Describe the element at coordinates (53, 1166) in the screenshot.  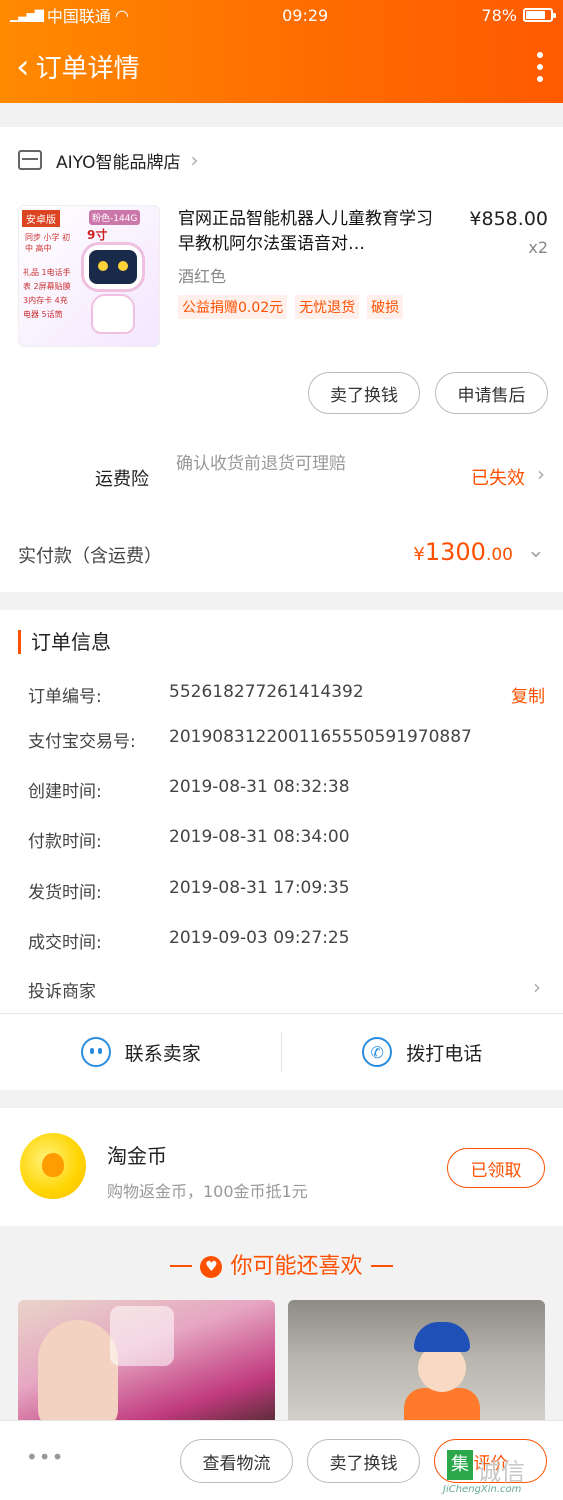
I see `gold-coin-icon` at that location.